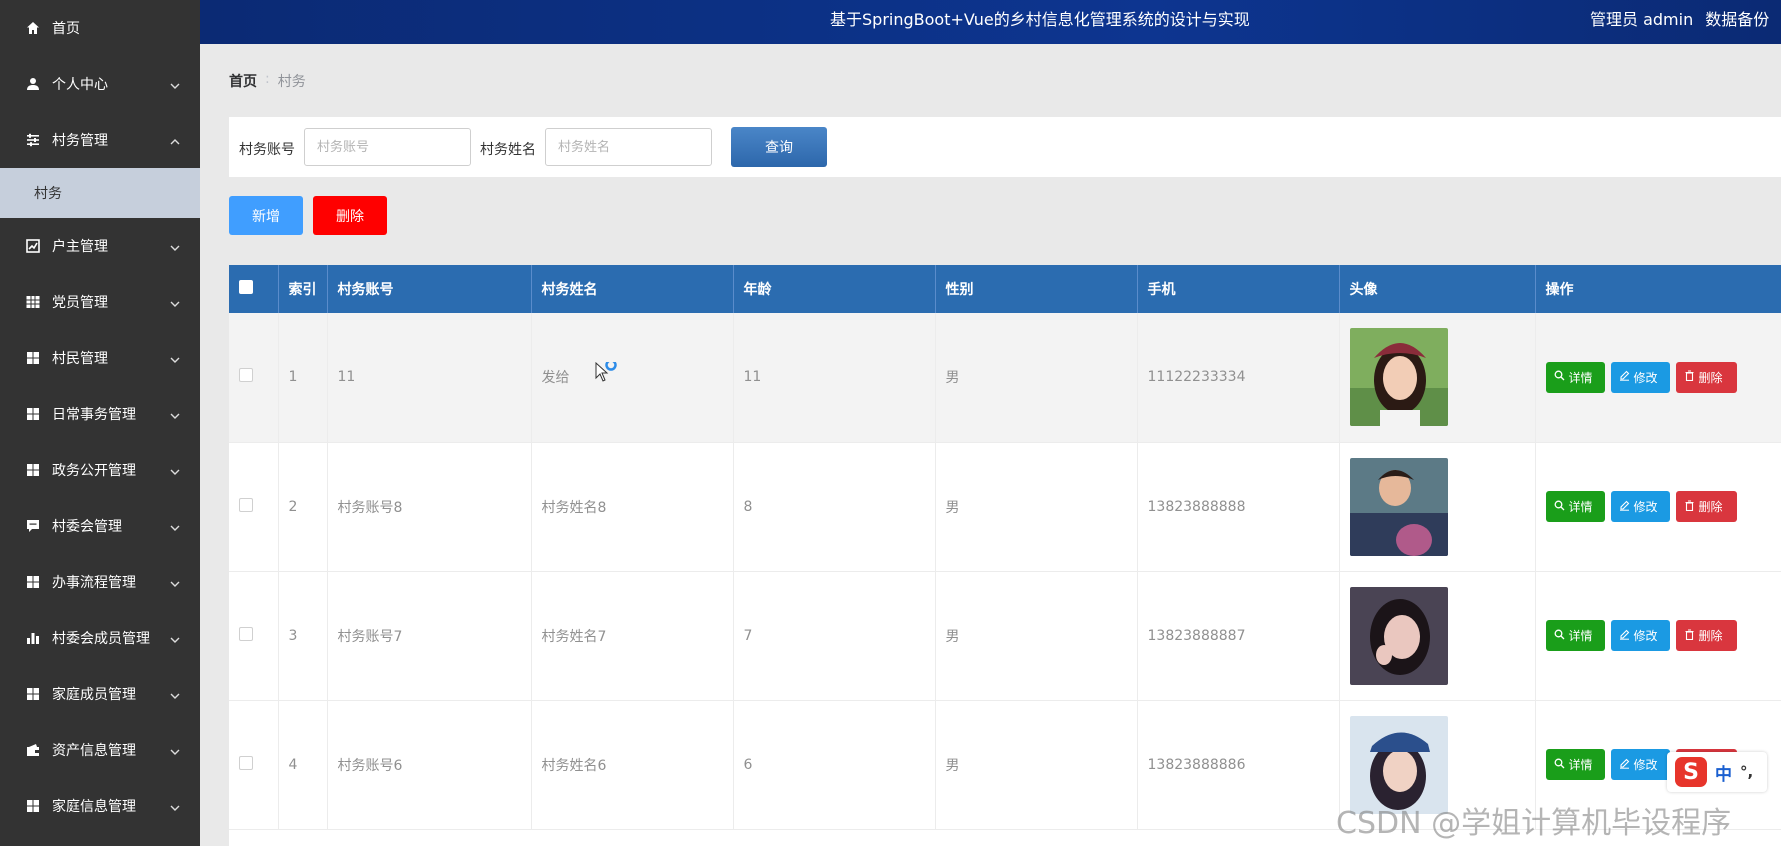 The height and width of the screenshot is (846, 1781). What do you see at coordinates (628, 147) in the screenshot?
I see `name-search-input` at bounding box center [628, 147].